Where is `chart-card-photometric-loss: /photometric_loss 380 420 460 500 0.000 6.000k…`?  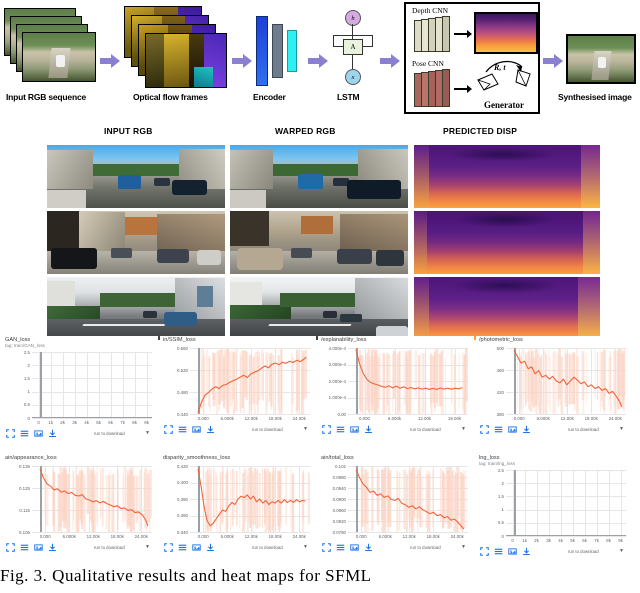 chart-card-photometric-loss: /photometric_loss 380 420 460 500 0.000 6.000k… is located at coordinates (554, 392).